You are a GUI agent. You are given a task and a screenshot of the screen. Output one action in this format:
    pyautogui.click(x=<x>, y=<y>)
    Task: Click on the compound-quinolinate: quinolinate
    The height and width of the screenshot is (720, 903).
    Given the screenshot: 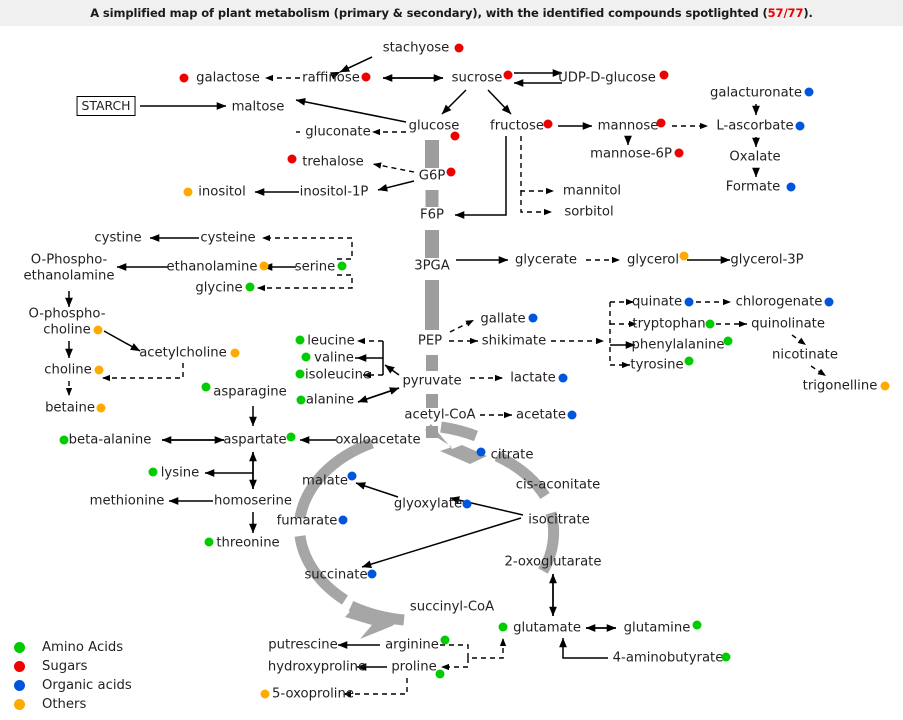 What is the action you would take?
    pyautogui.click(x=788, y=324)
    